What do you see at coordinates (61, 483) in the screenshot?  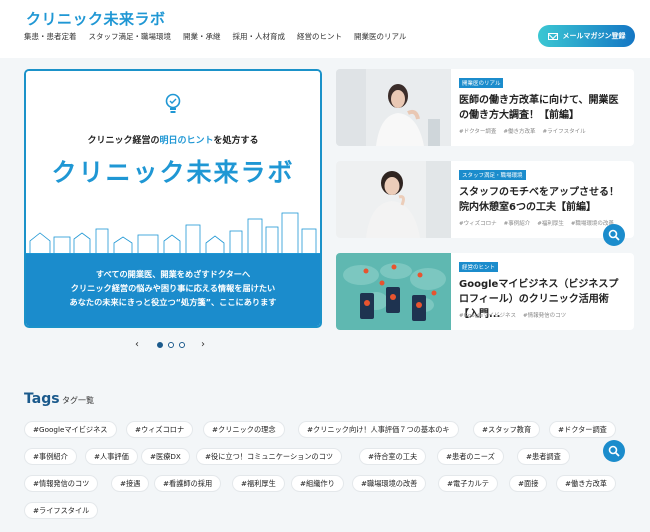 I see `tag-chip: #情報発信のコツ` at bounding box center [61, 483].